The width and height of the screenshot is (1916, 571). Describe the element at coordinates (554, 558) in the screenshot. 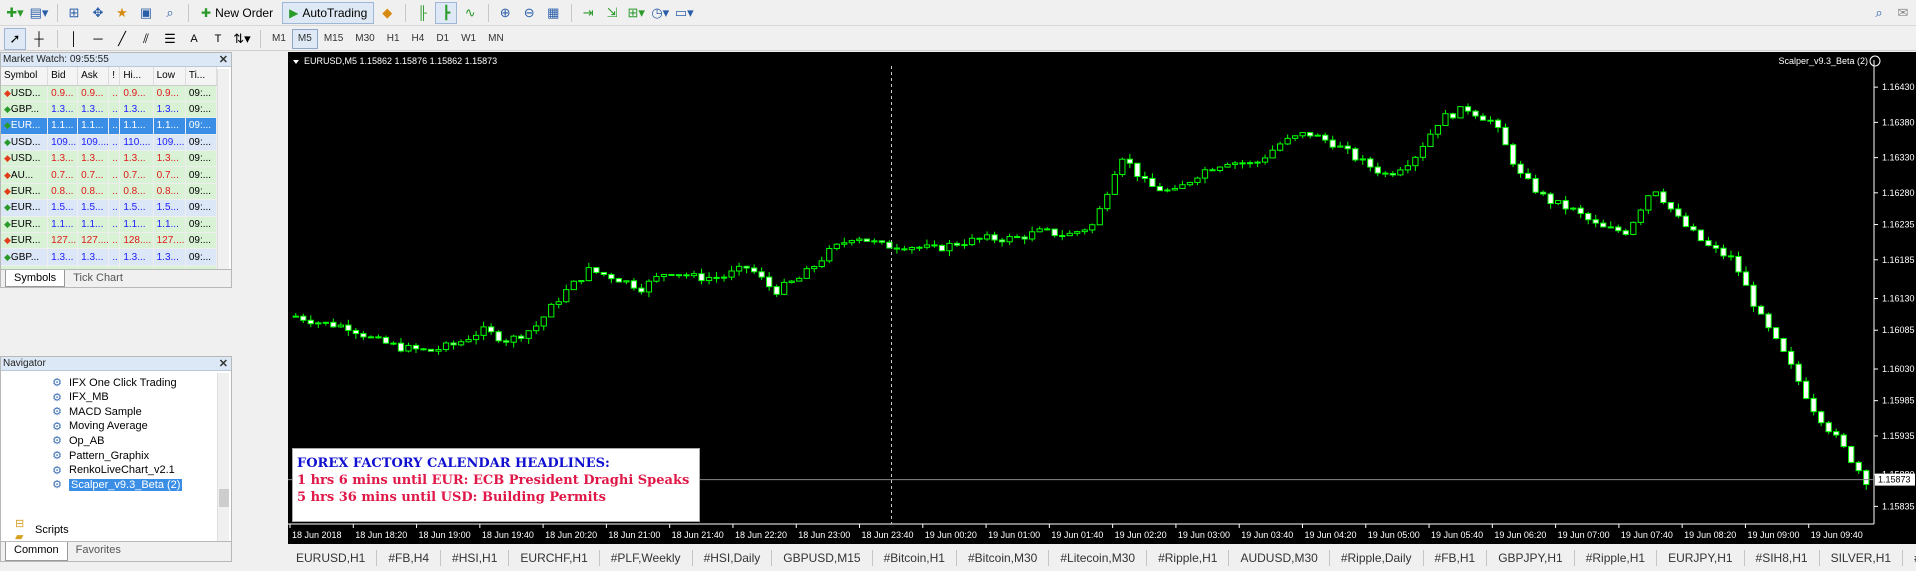

I see `chart-window-tab: EURCHF,H1` at that location.